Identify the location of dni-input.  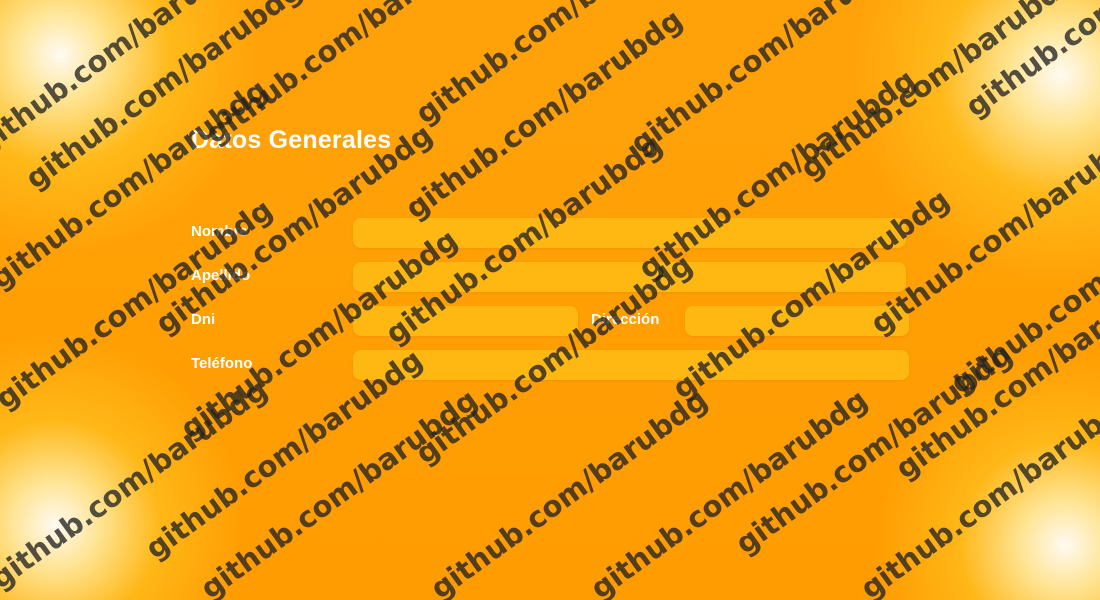
(465, 321).